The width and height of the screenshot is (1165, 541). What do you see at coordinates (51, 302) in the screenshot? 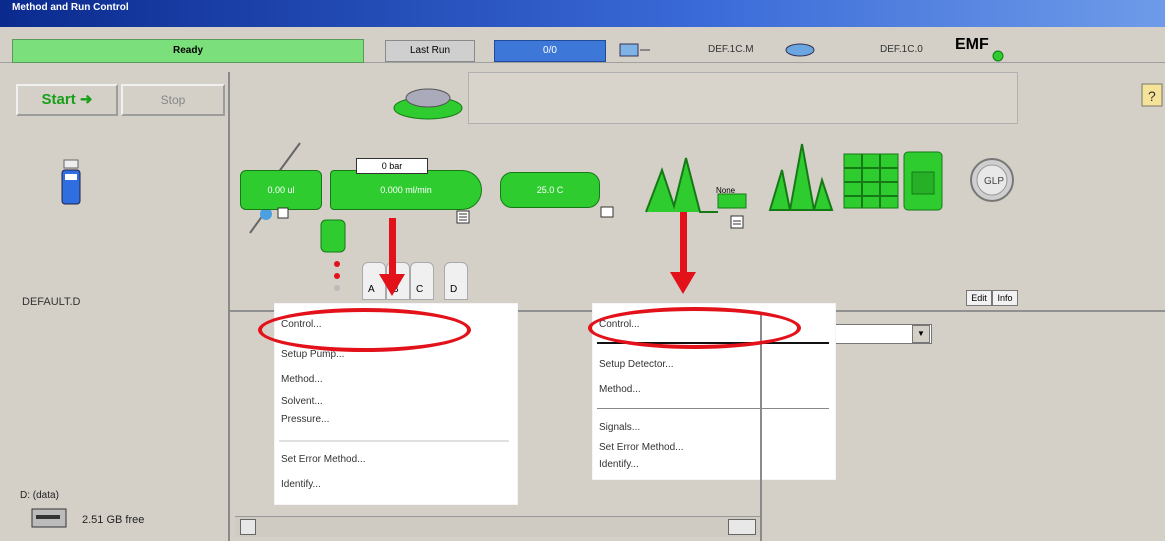
I see `method-name: DEFAULT.D` at bounding box center [51, 302].